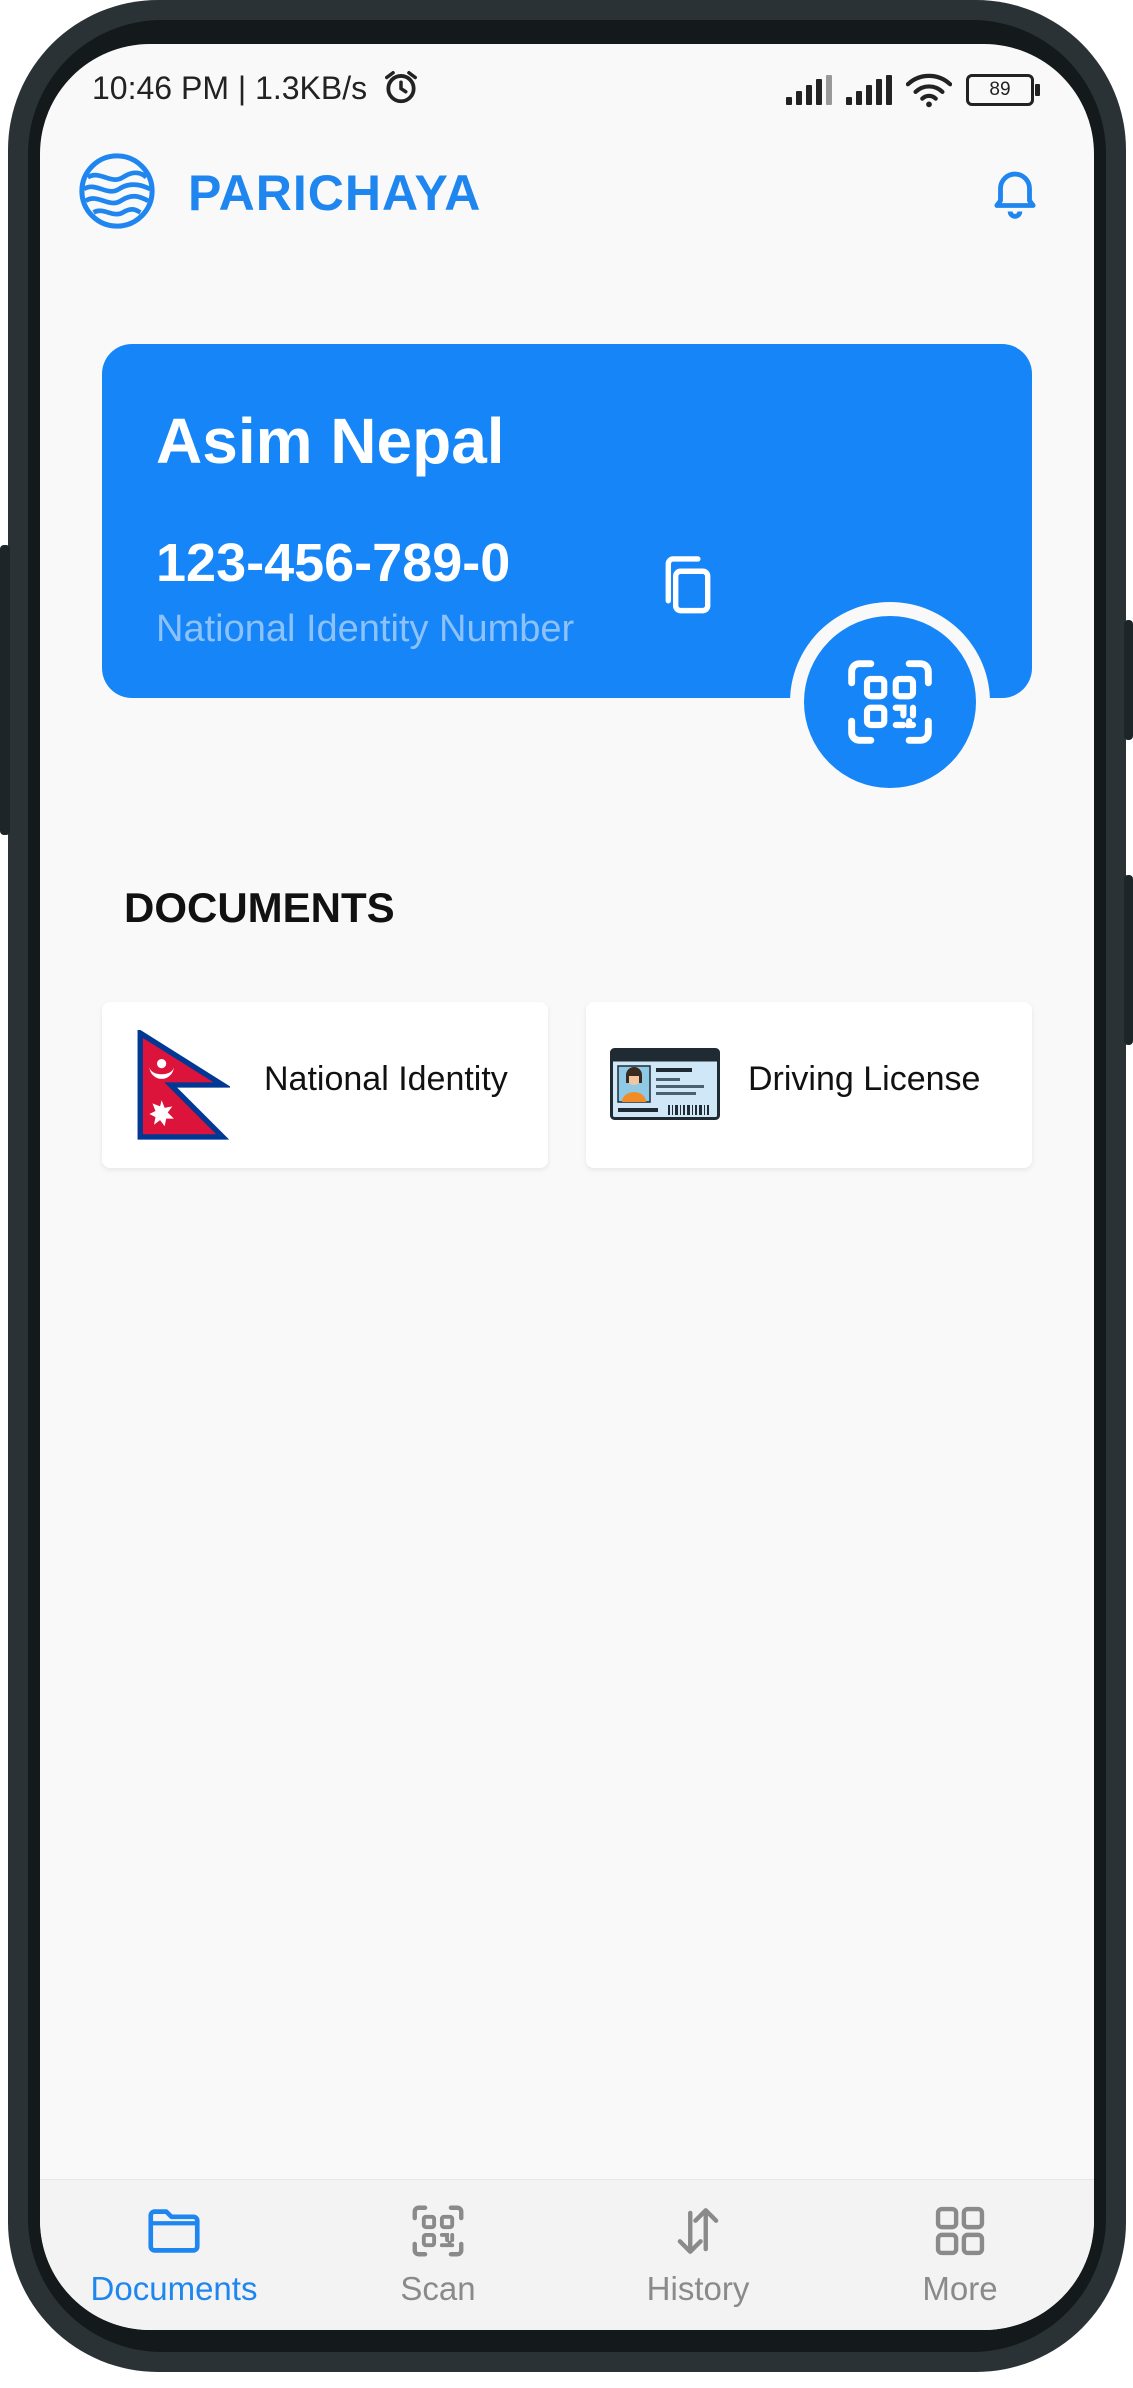  I want to click on bottom-navigation: Documents Scan History More, so click(567, 2254).